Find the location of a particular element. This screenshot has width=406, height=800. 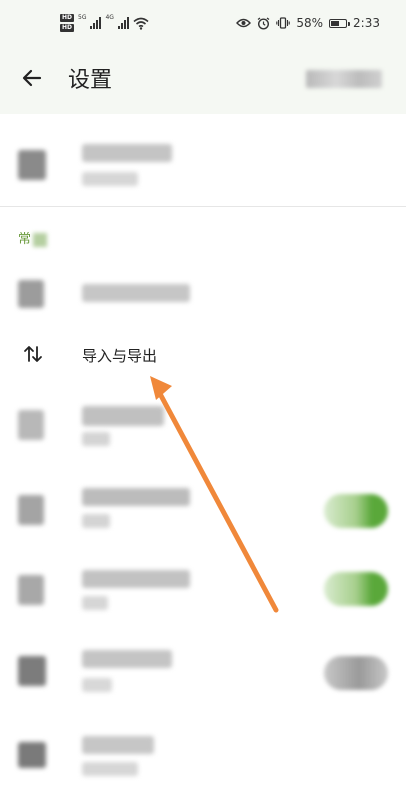

page-title: 设置 is located at coordinates (90, 80).